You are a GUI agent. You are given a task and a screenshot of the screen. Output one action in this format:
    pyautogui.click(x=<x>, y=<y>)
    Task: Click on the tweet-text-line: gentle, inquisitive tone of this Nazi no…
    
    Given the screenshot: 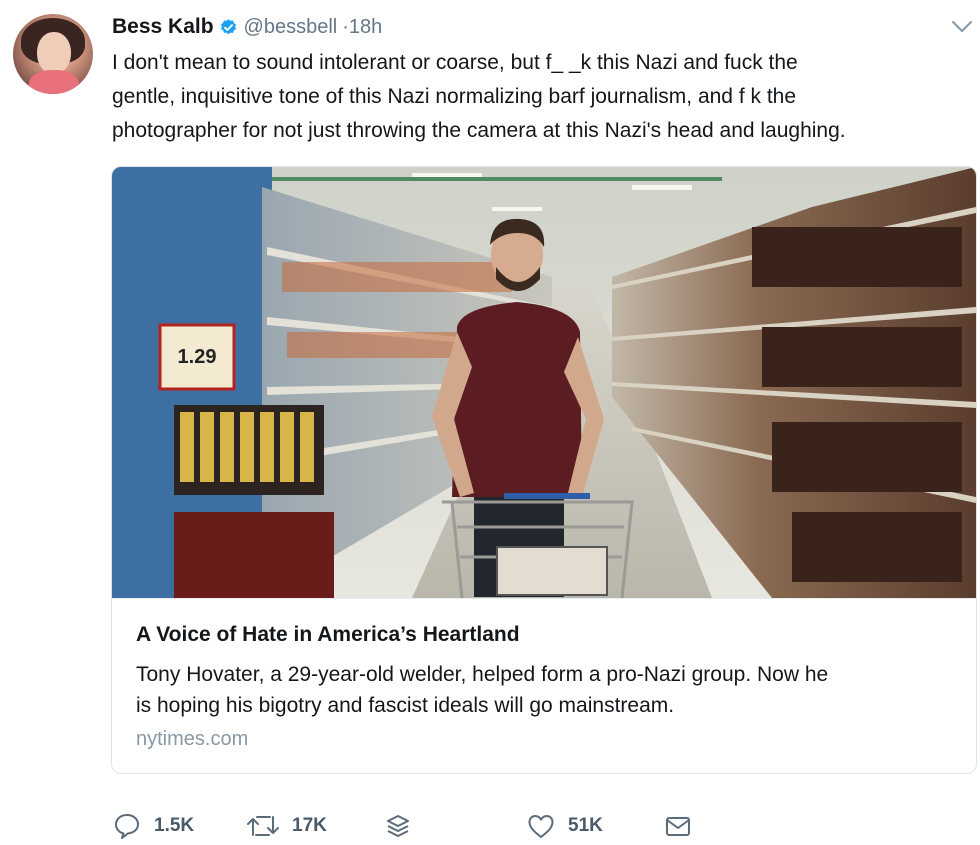 What is the action you would take?
    pyautogui.click(x=454, y=96)
    